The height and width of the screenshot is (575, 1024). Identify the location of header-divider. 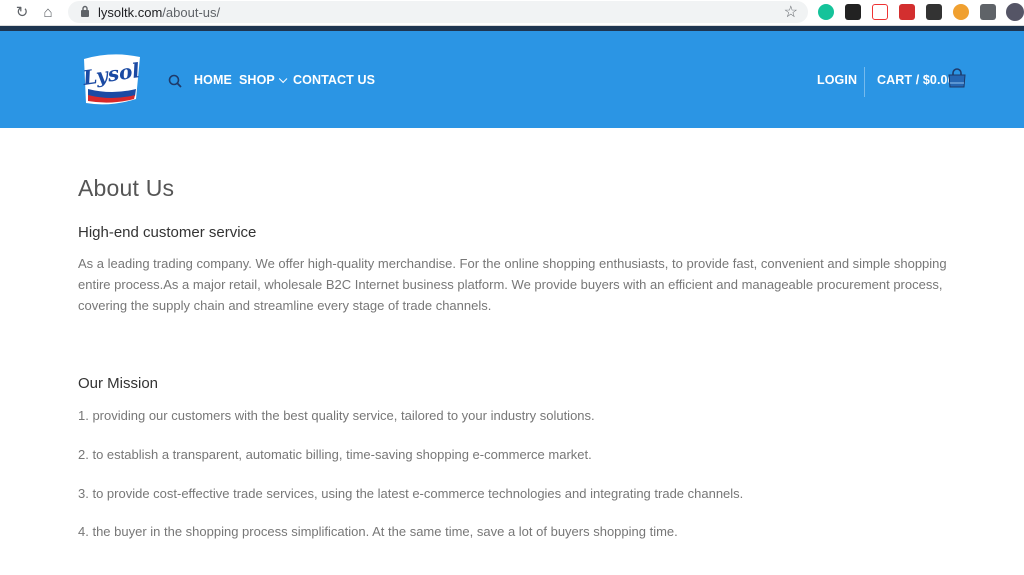
(864, 82).